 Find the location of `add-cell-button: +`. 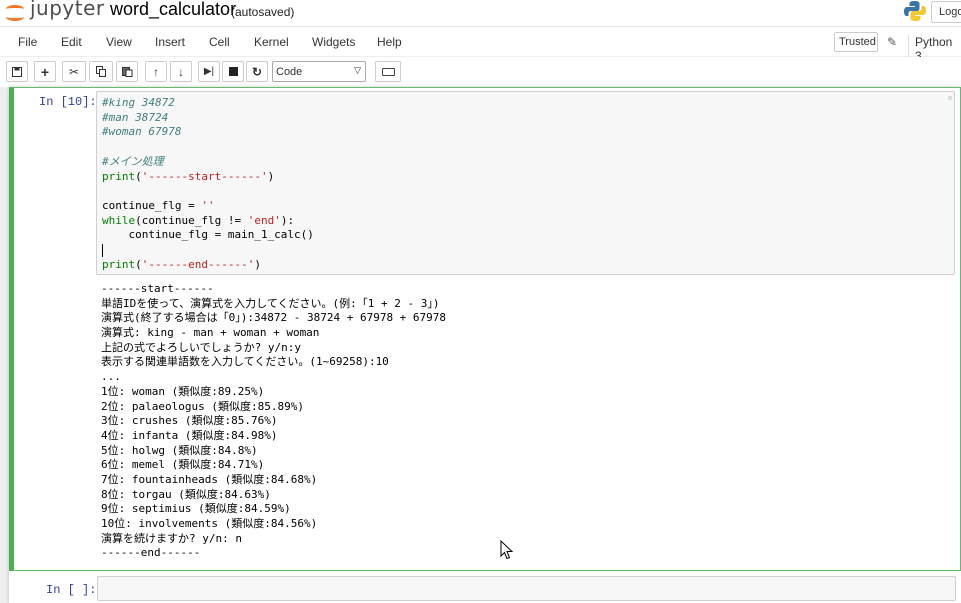

add-cell-button: + is located at coordinates (45, 71).